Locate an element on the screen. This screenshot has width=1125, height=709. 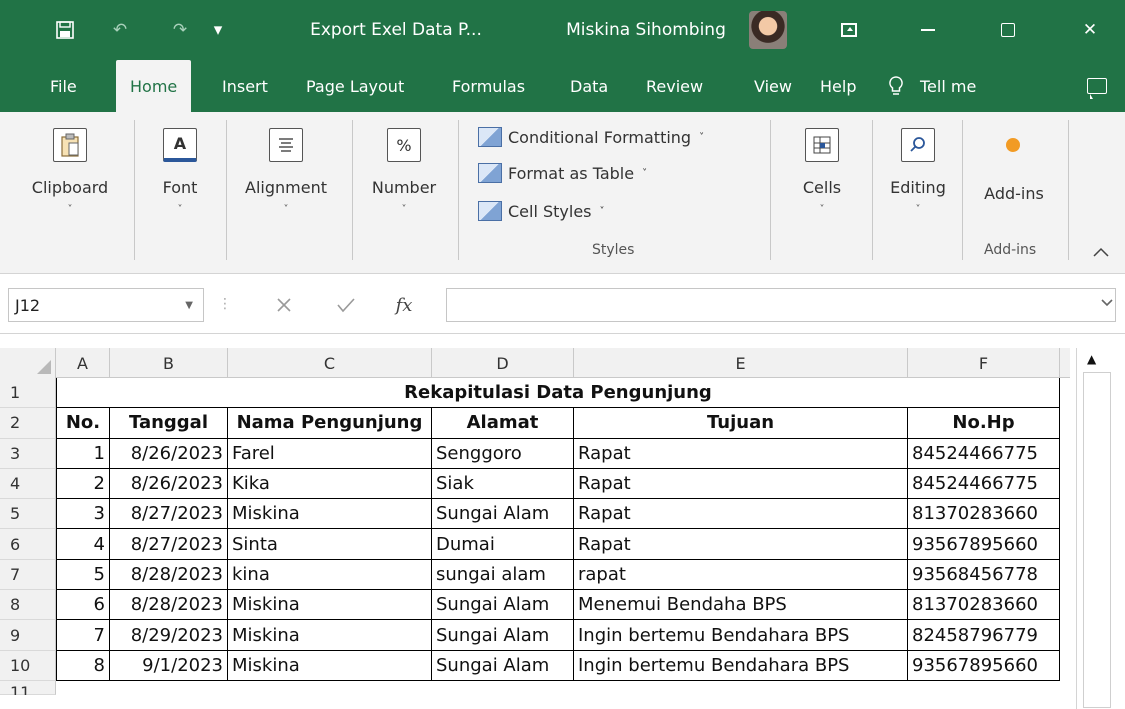
cell-styles-button: Cell Styles ˅ is located at coordinates (541, 211).